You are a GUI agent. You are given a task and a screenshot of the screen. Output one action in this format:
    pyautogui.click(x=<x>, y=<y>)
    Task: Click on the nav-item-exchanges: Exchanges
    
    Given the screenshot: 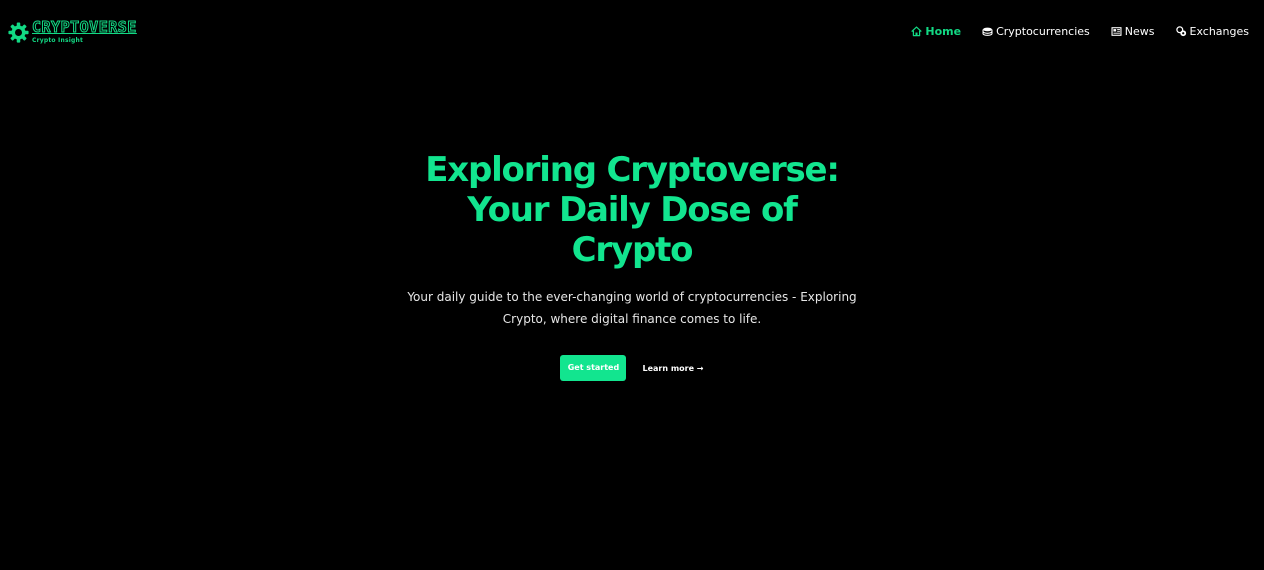 What is the action you would take?
    pyautogui.click(x=1212, y=31)
    